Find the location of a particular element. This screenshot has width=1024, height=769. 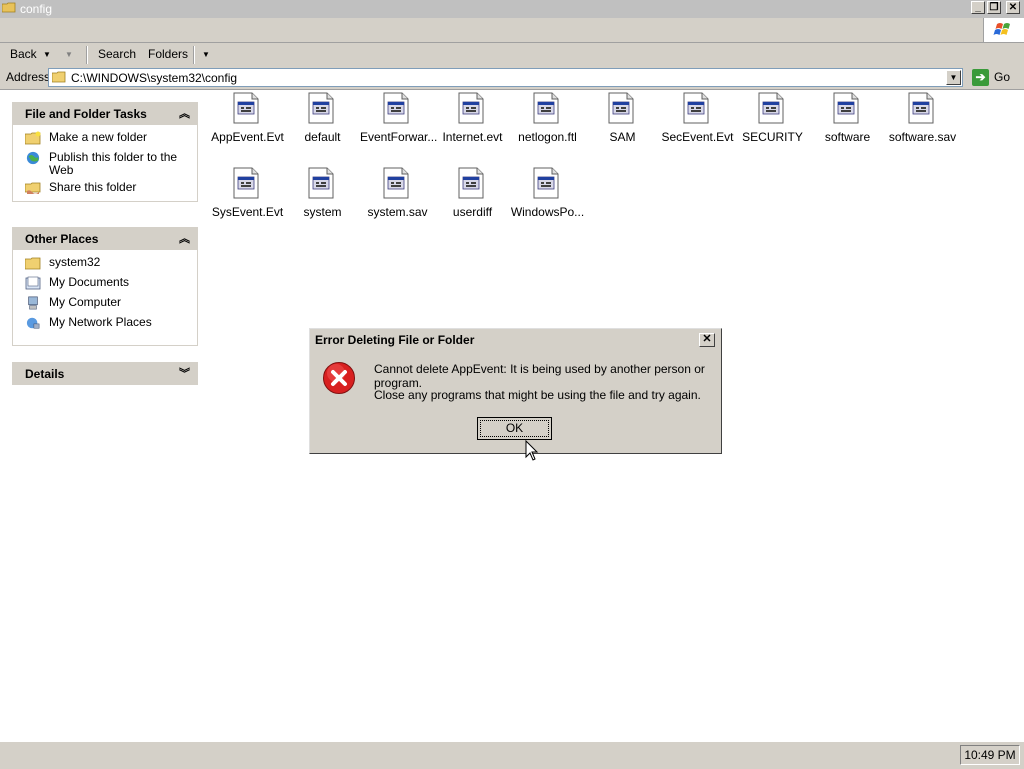

panel-title: Details is located at coordinates (45, 374).